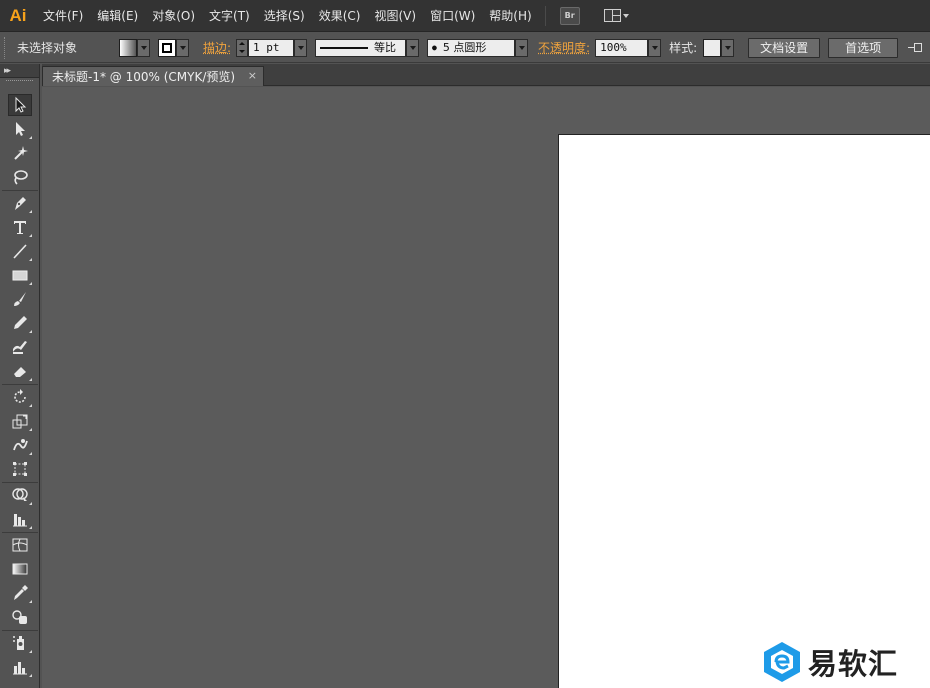 This screenshot has height=688, width=930. I want to click on stroke-weight-dropdown, so click(301, 47).